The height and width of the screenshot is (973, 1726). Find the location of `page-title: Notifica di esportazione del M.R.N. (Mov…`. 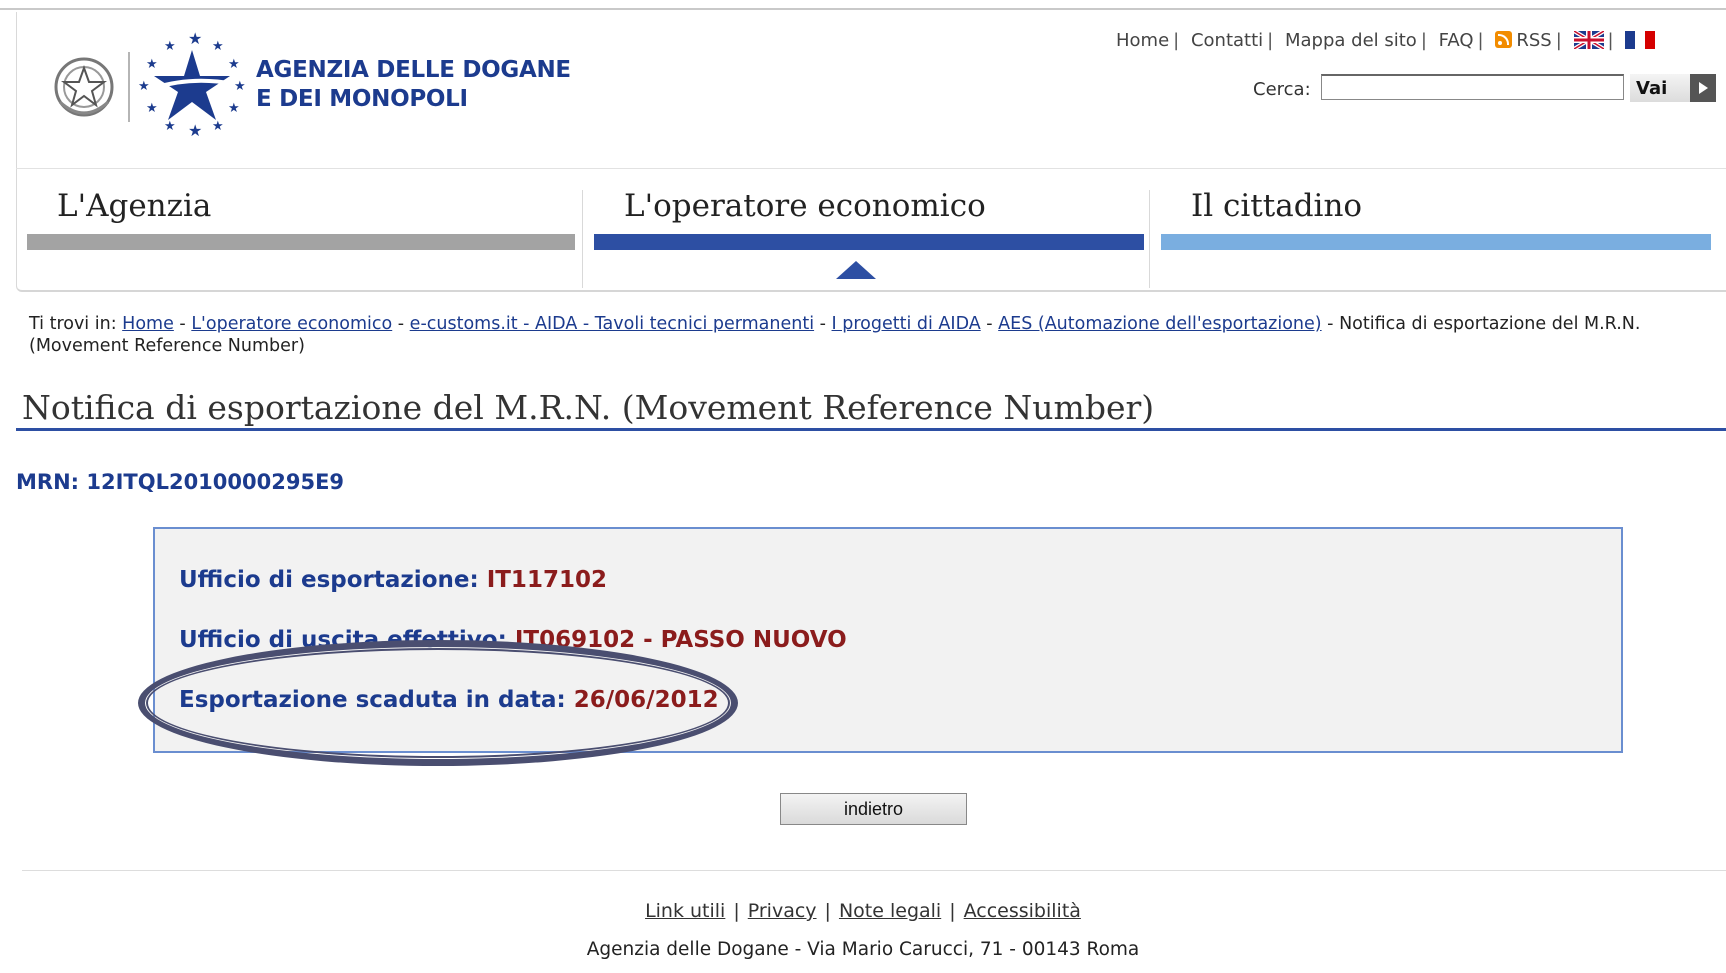

page-title: Notifica di esportazione del M.R.N. (Mov… is located at coordinates (588, 407).